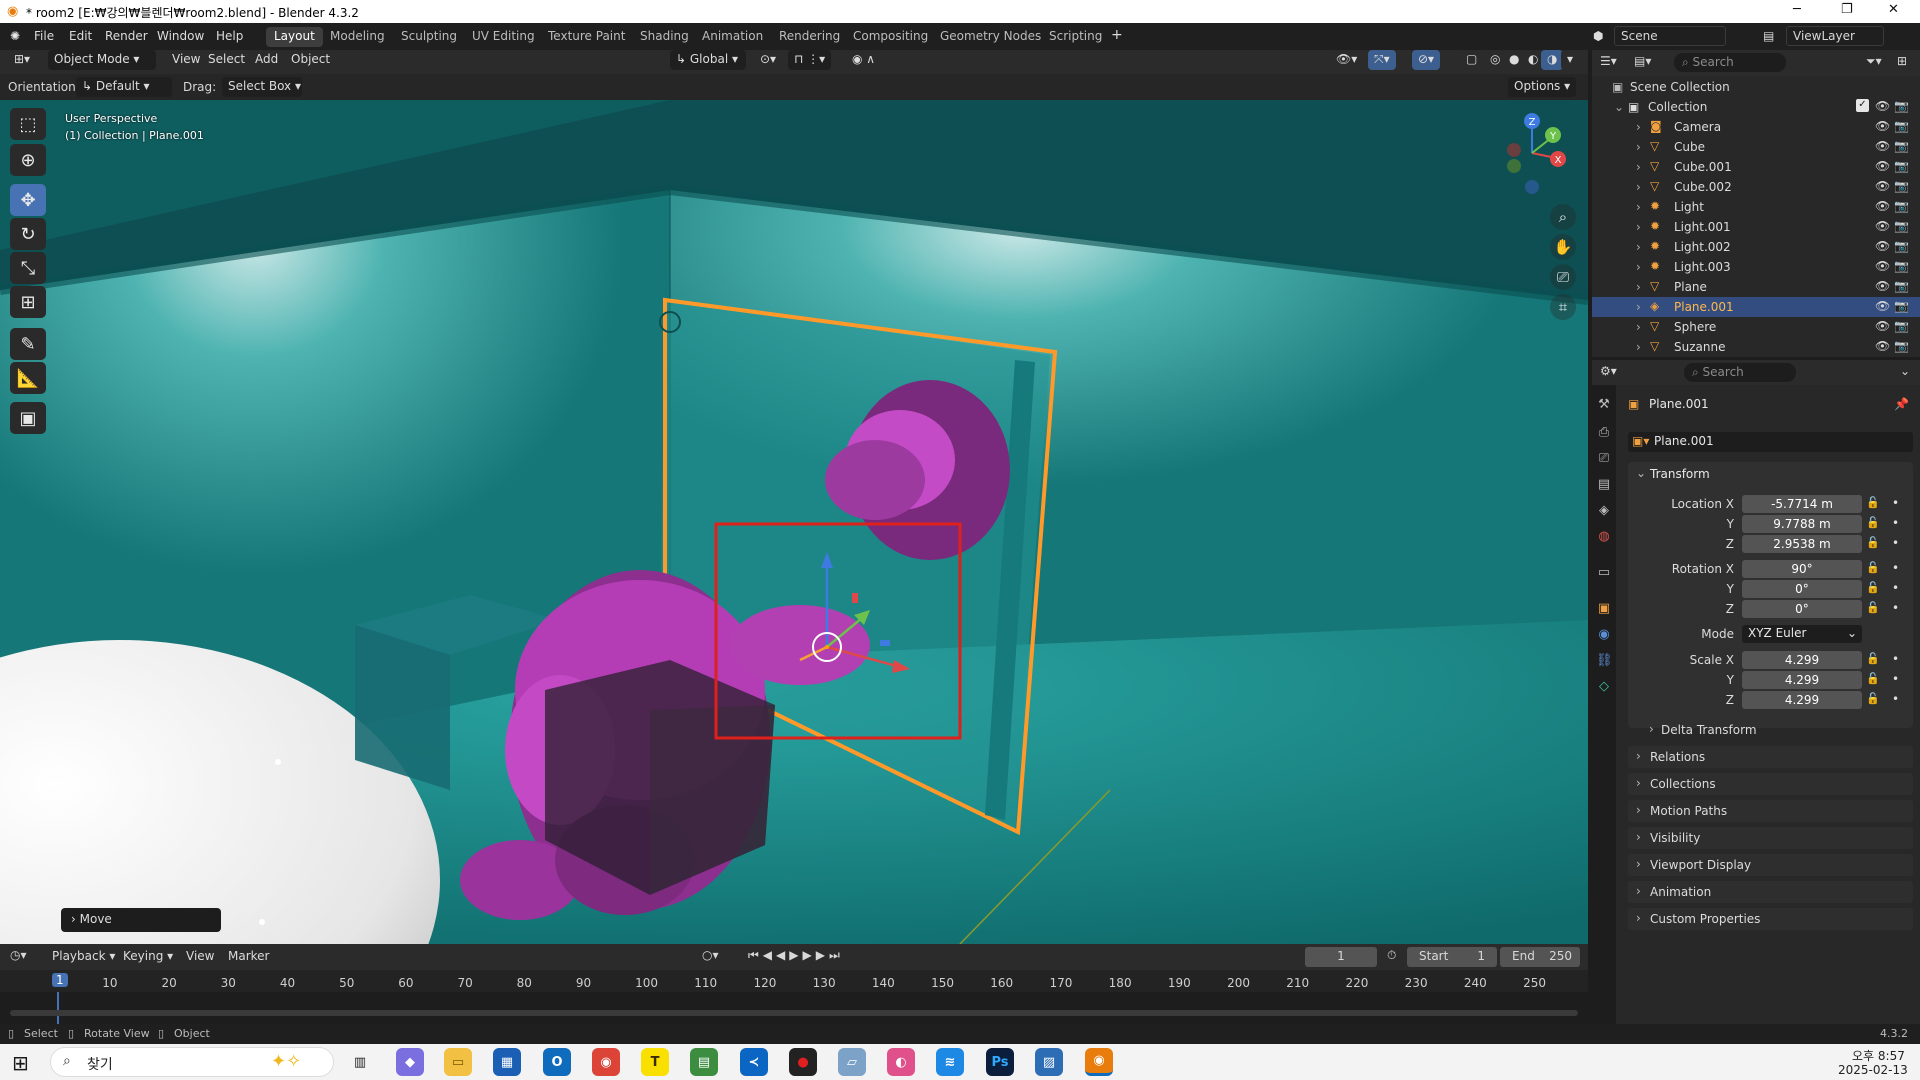 This screenshot has width=1920, height=1080. Describe the element at coordinates (1604, 511) in the screenshot. I see `scene-tab-icon: ◈` at that location.